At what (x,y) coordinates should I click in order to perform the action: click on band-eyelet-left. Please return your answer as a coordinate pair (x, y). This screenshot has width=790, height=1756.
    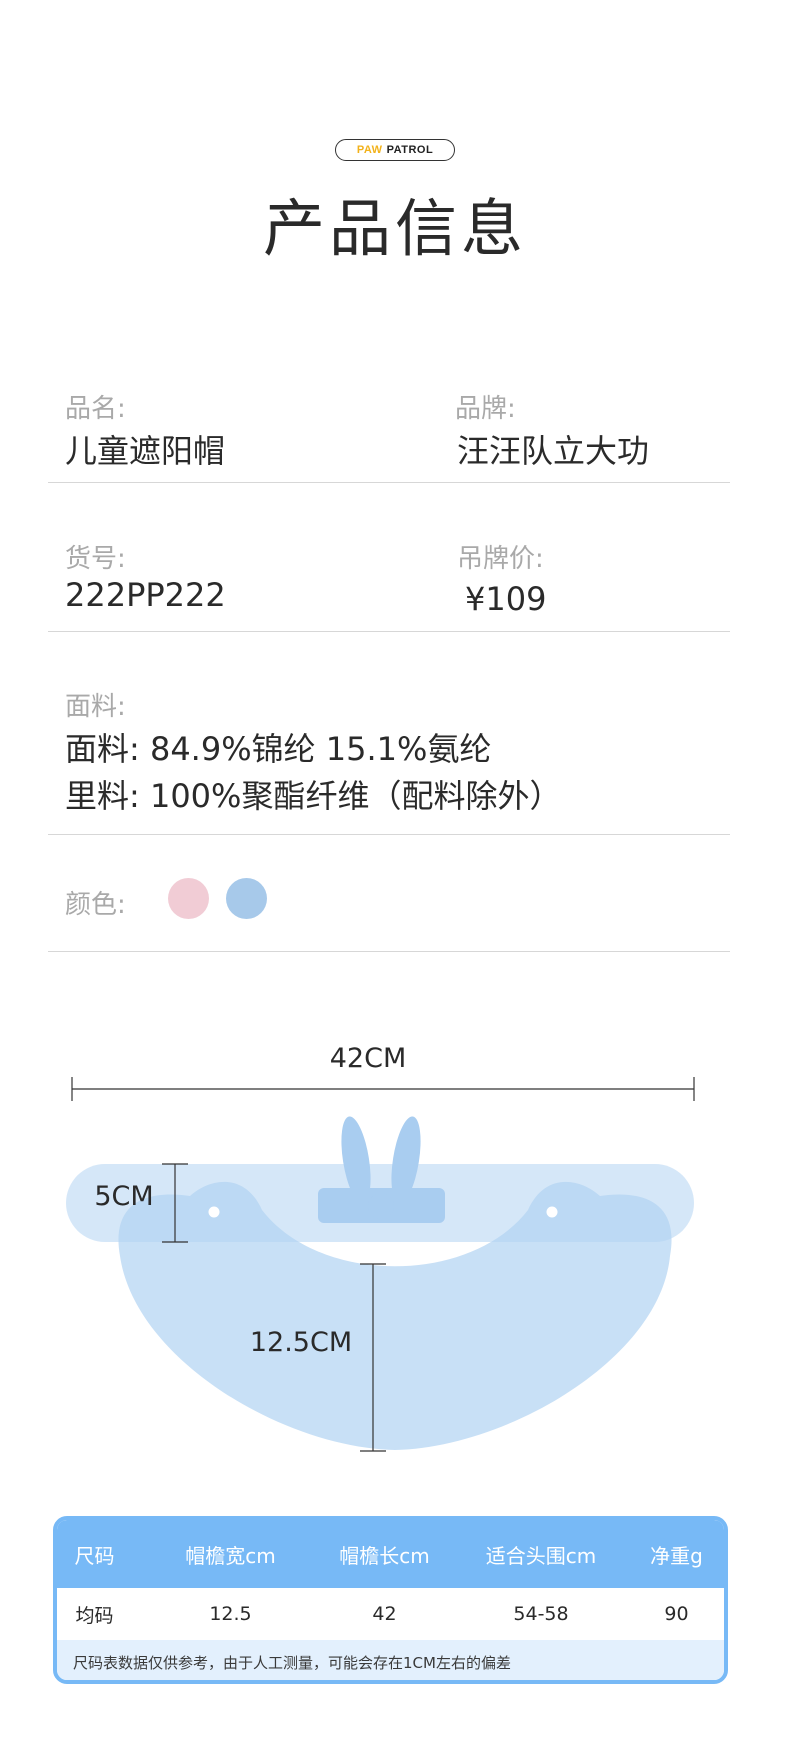
    Looking at the image, I should click on (214, 1212).